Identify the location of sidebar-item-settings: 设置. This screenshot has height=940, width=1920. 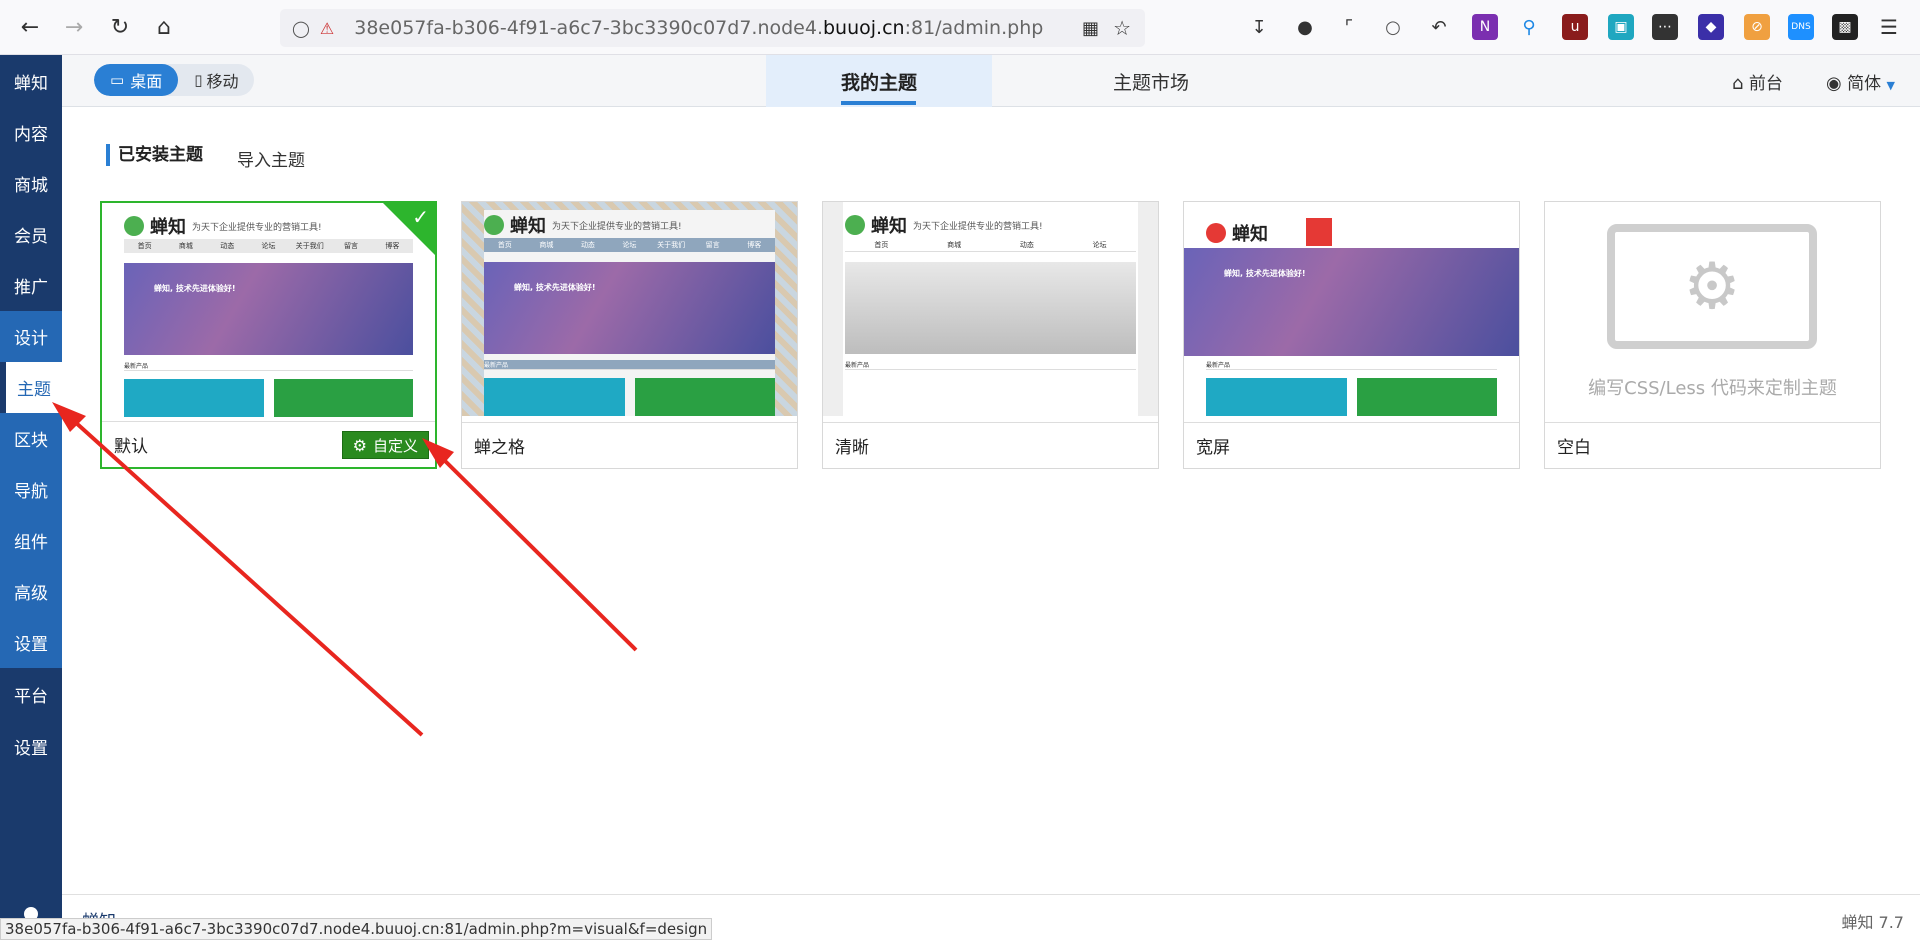
(31, 746).